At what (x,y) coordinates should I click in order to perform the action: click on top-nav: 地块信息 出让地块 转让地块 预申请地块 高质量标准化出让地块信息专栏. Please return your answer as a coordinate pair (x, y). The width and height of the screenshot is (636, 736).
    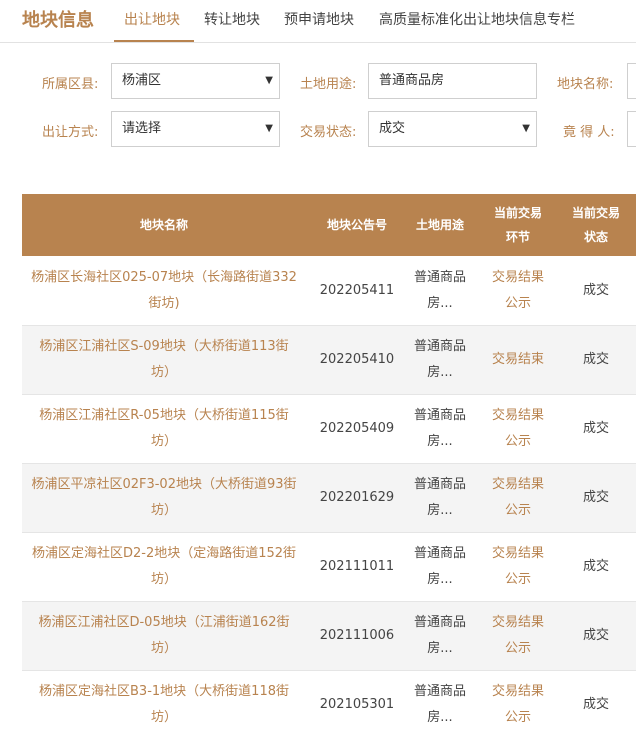
    Looking at the image, I should click on (318, 21).